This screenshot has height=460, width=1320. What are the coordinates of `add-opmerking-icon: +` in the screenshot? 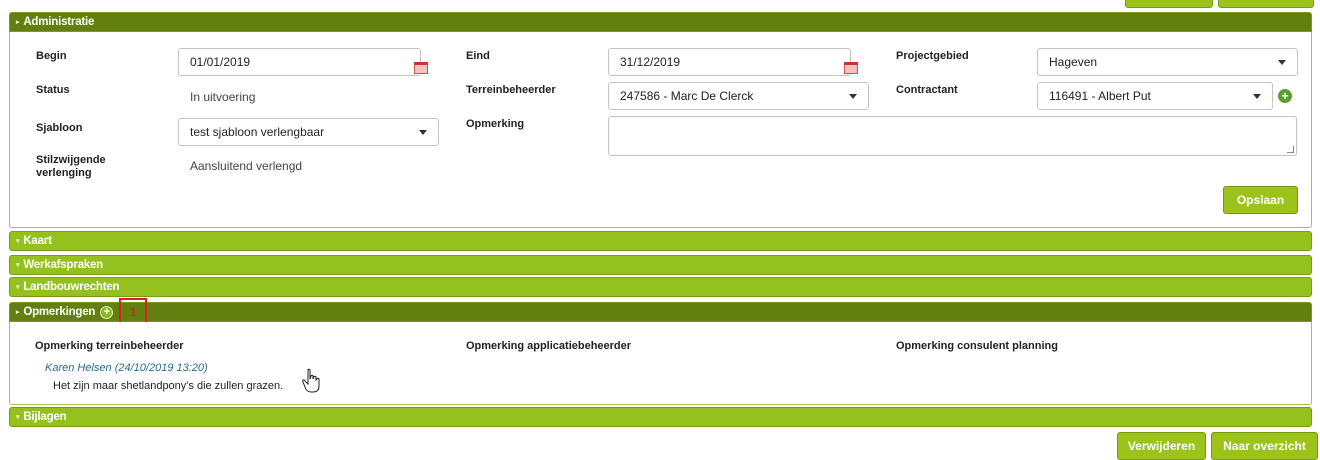 It's located at (107, 312).